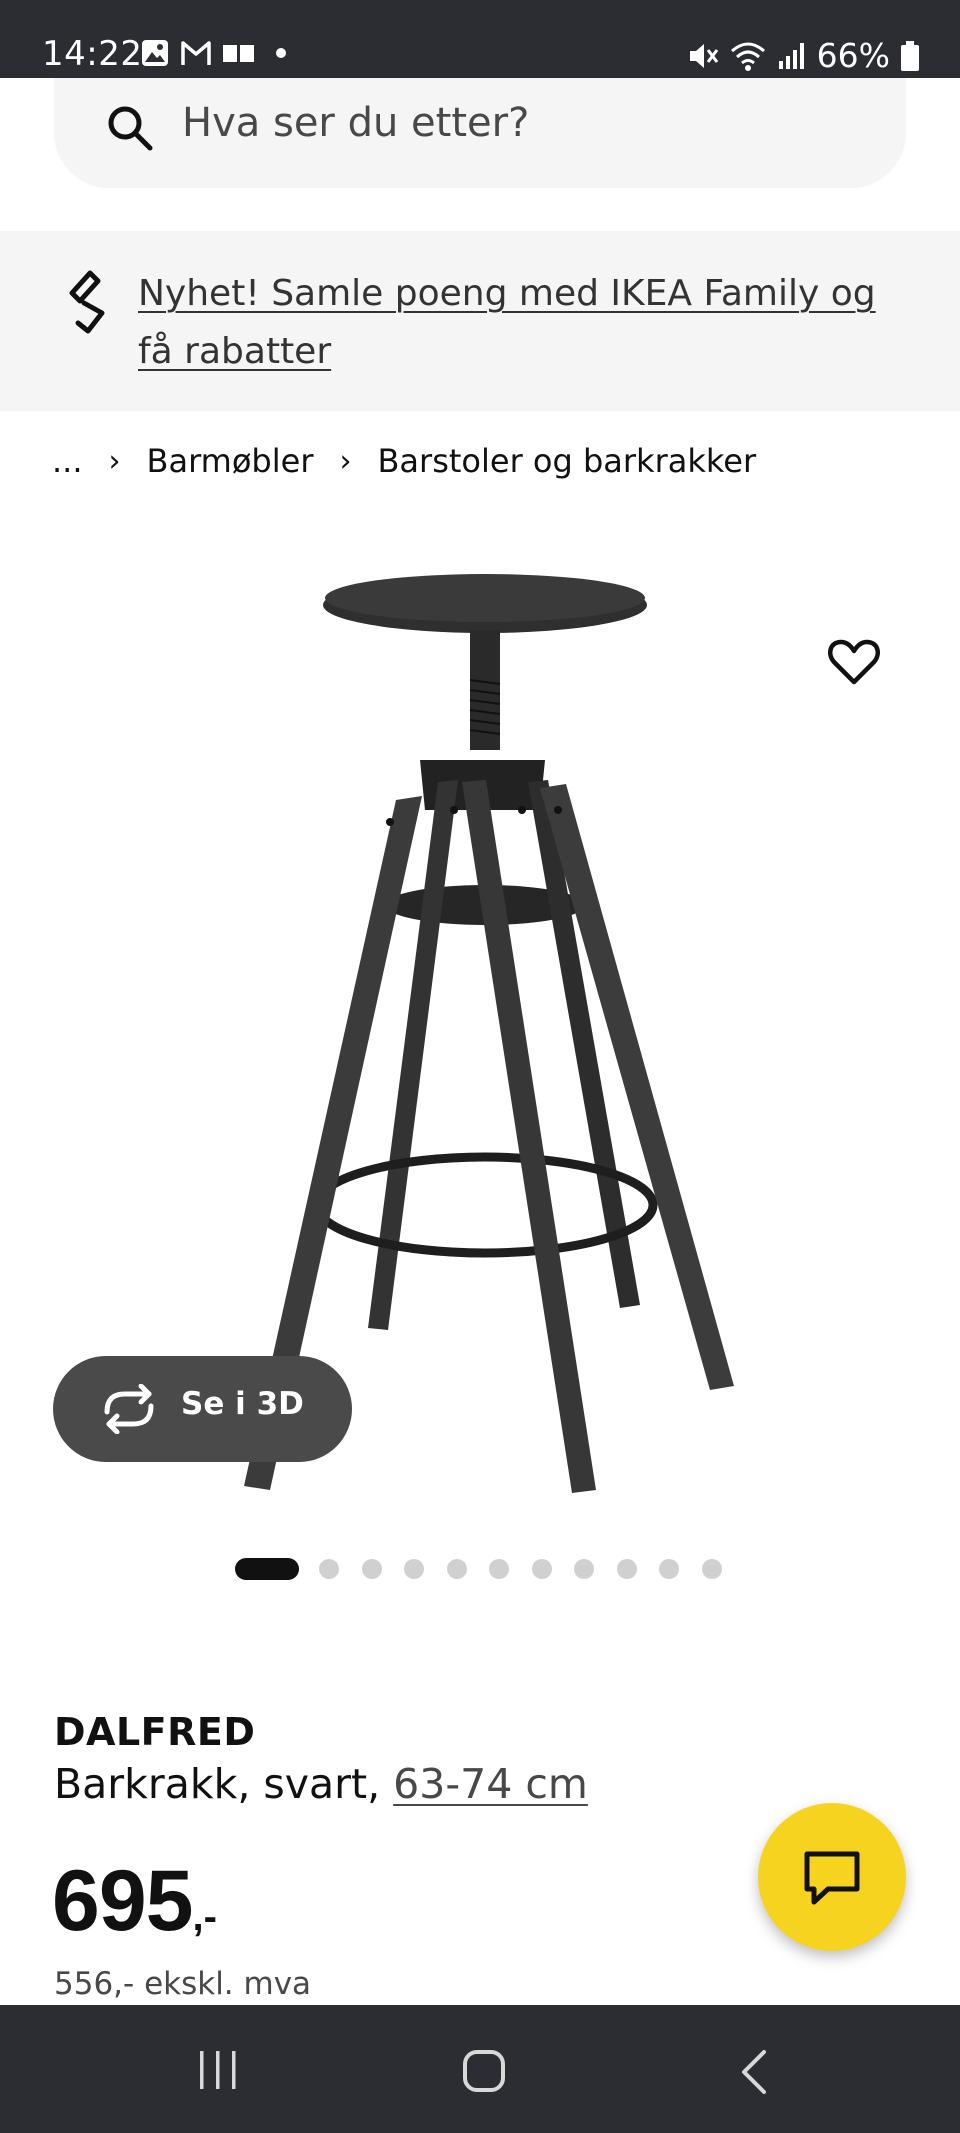  I want to click on view-3d-label: Se i 3D, so click(242, 1404).